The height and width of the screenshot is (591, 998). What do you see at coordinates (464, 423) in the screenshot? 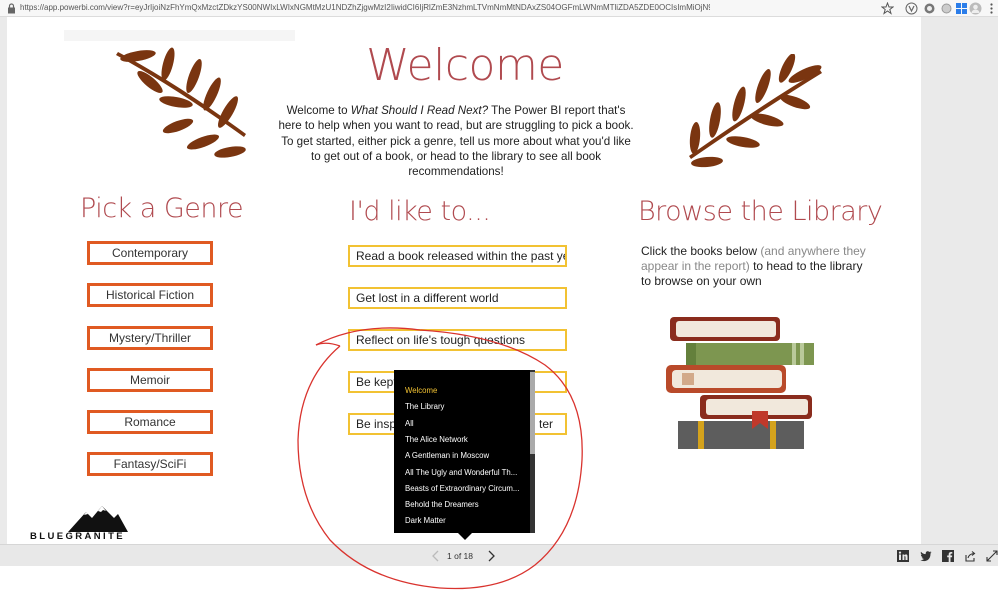
I see `popup-page-item: All` at bounding box center [464, 423].